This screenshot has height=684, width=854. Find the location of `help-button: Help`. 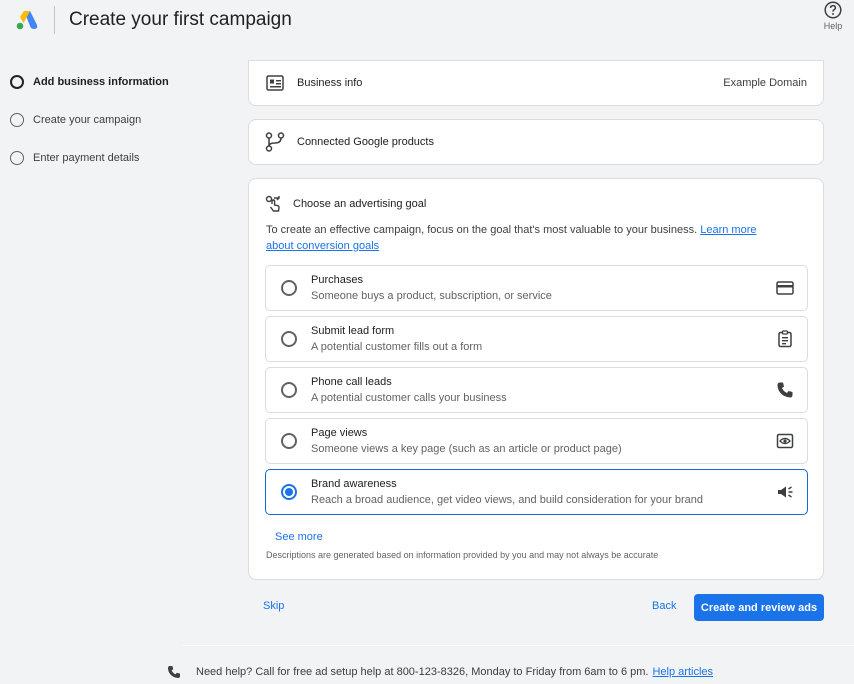

help-button: Help is located at coordinates (833, 16).